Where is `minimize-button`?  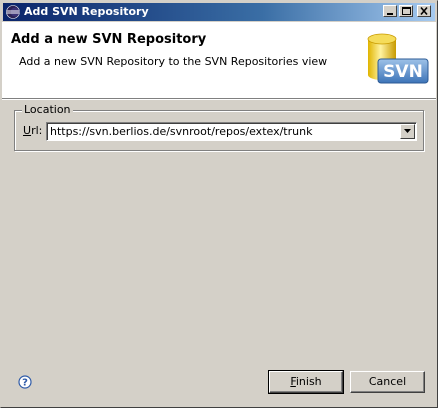 minimize-button is located at coordinates (390, 11).